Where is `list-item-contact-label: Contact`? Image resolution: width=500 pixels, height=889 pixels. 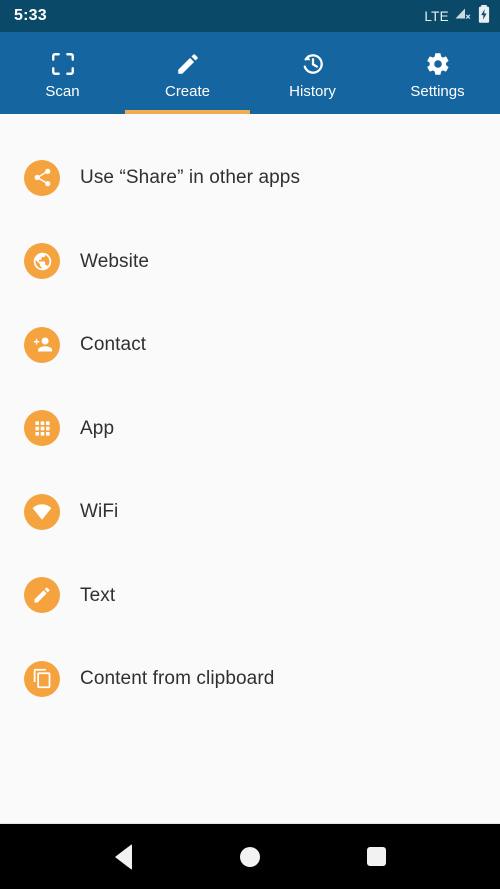
list-item-contact-label: Contact is located at coordinates (113, 345).